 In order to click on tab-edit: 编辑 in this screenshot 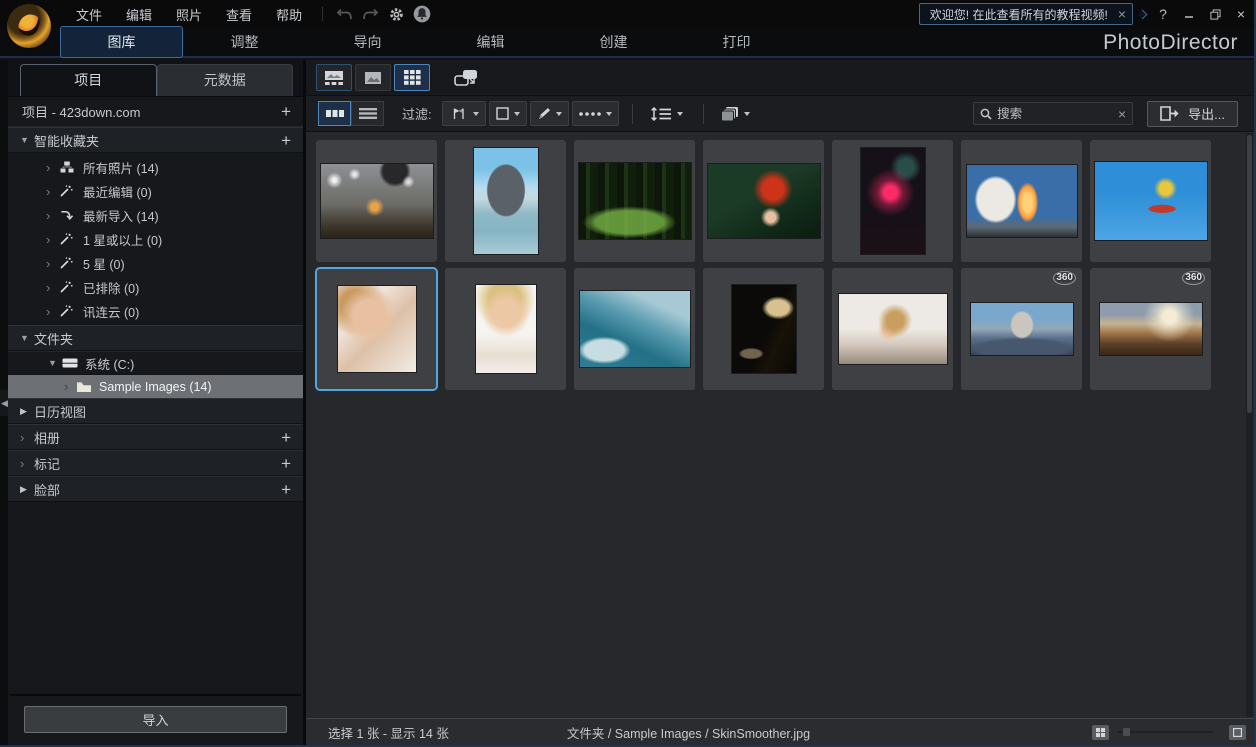, I will do `click(490, 42)`.